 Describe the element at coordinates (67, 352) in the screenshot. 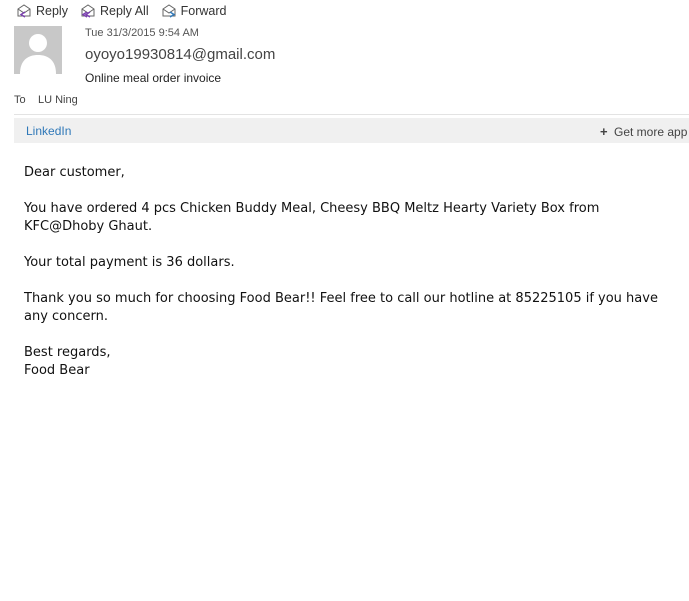

I see `closing-text: Best regards,` at that location.